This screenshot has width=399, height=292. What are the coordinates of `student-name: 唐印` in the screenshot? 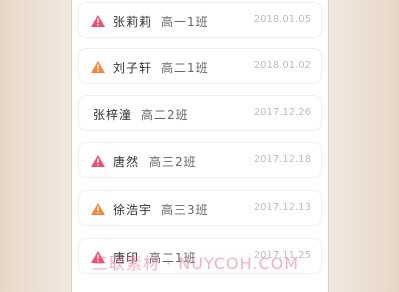 It's located at (126, 258).